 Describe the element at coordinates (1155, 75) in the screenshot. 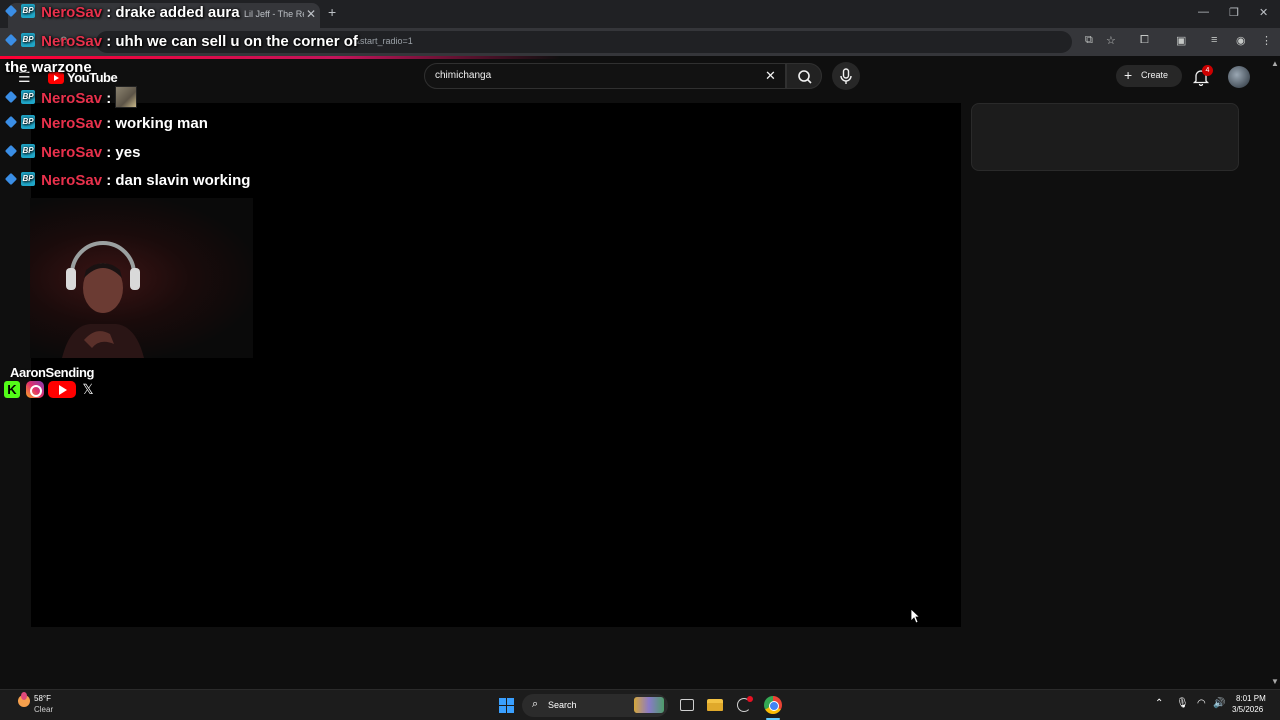

I see `create-label: Create` at that location.